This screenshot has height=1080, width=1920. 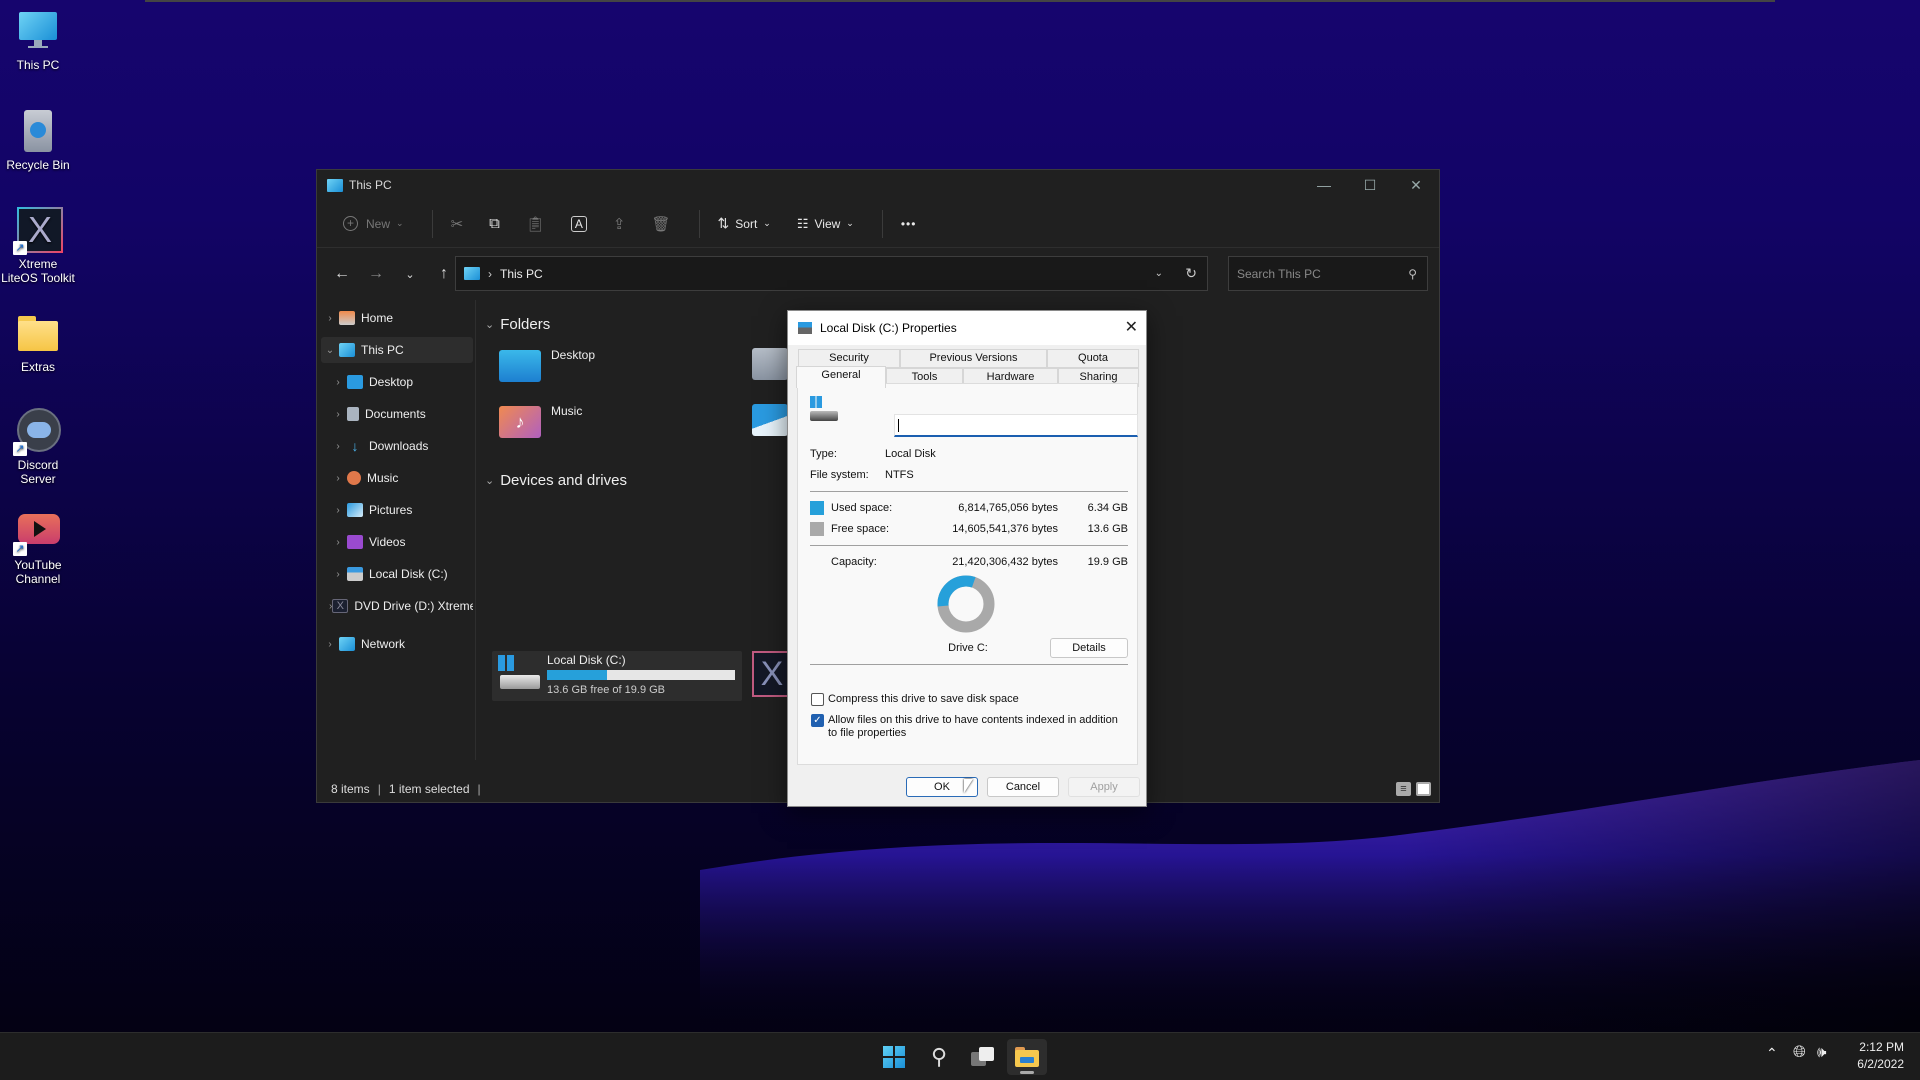 What do you see at coordinates (397, 574) in the screenshot?
I see `sidebar-item-local-disk: › Local Disk (C:)` at bounding box center [397, 574].